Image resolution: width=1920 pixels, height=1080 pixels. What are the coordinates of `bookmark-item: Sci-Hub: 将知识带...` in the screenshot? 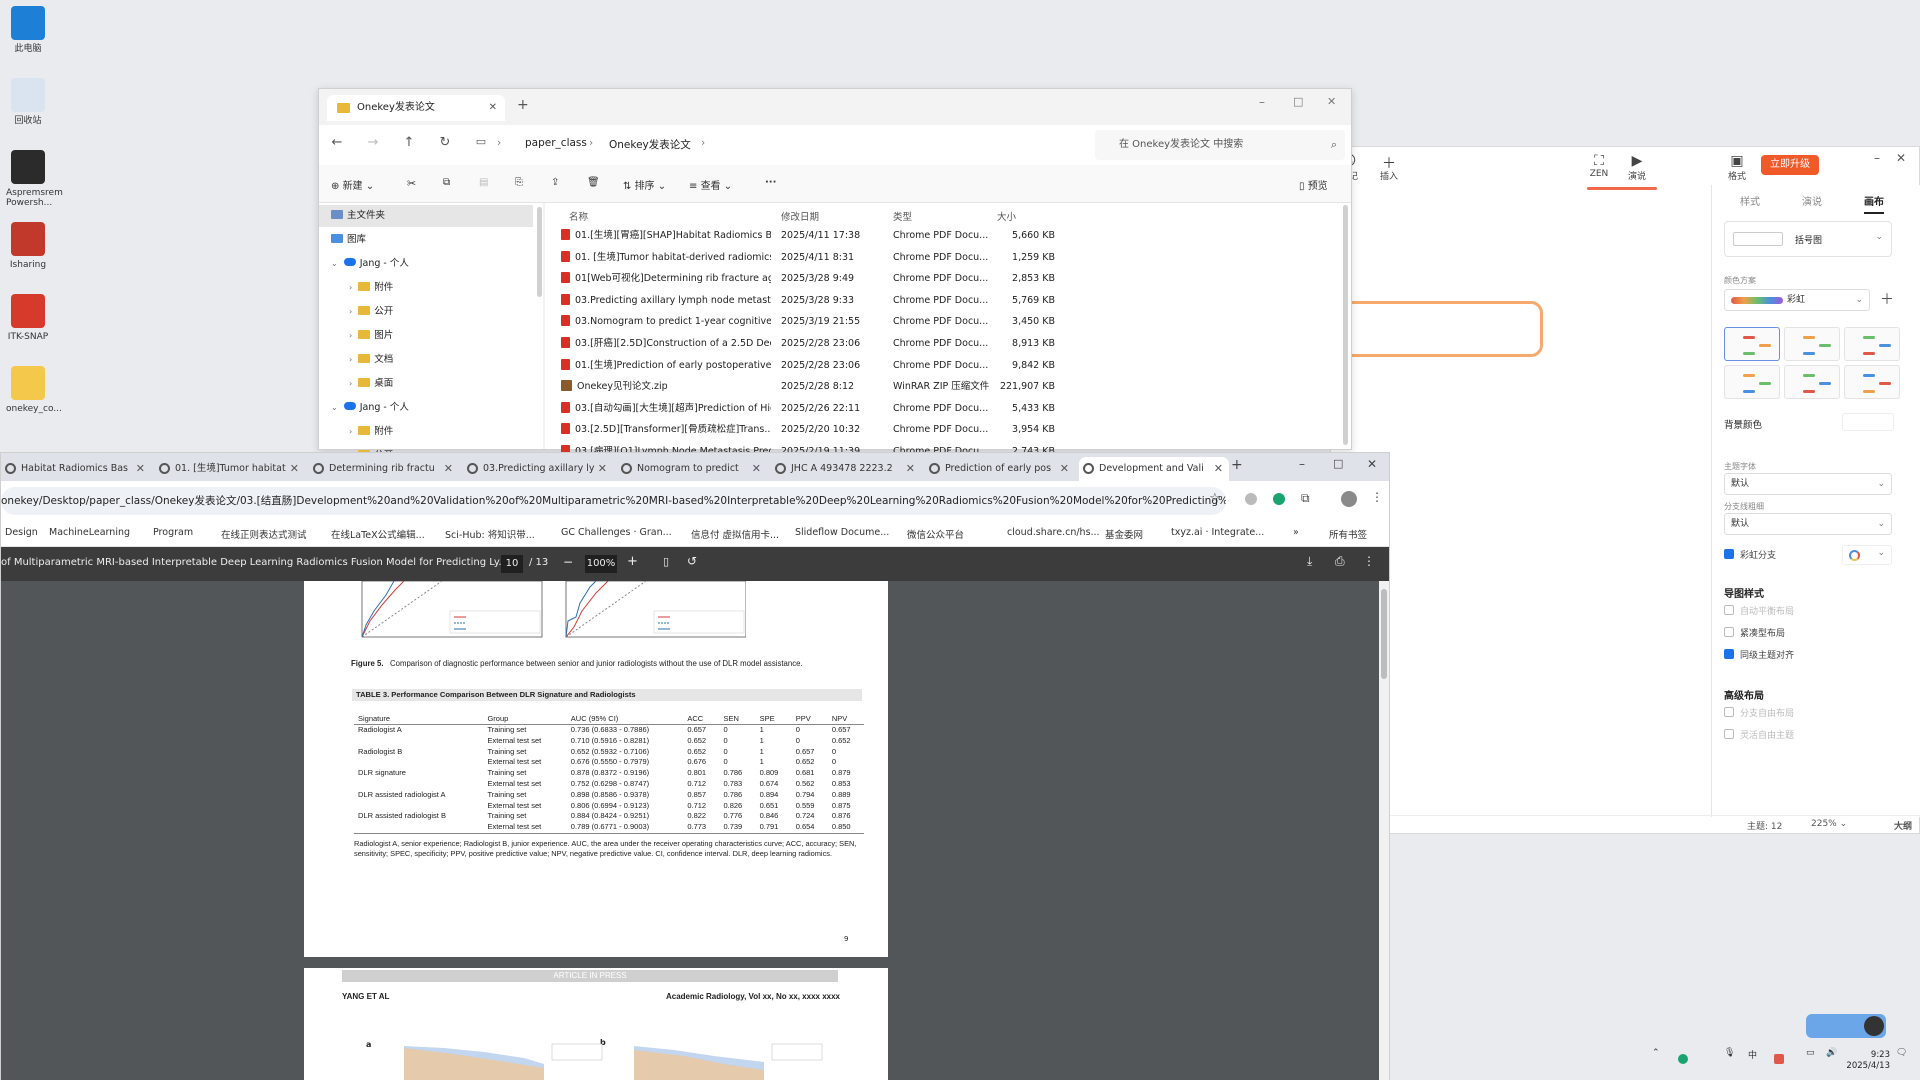 It's located at (490, 534).